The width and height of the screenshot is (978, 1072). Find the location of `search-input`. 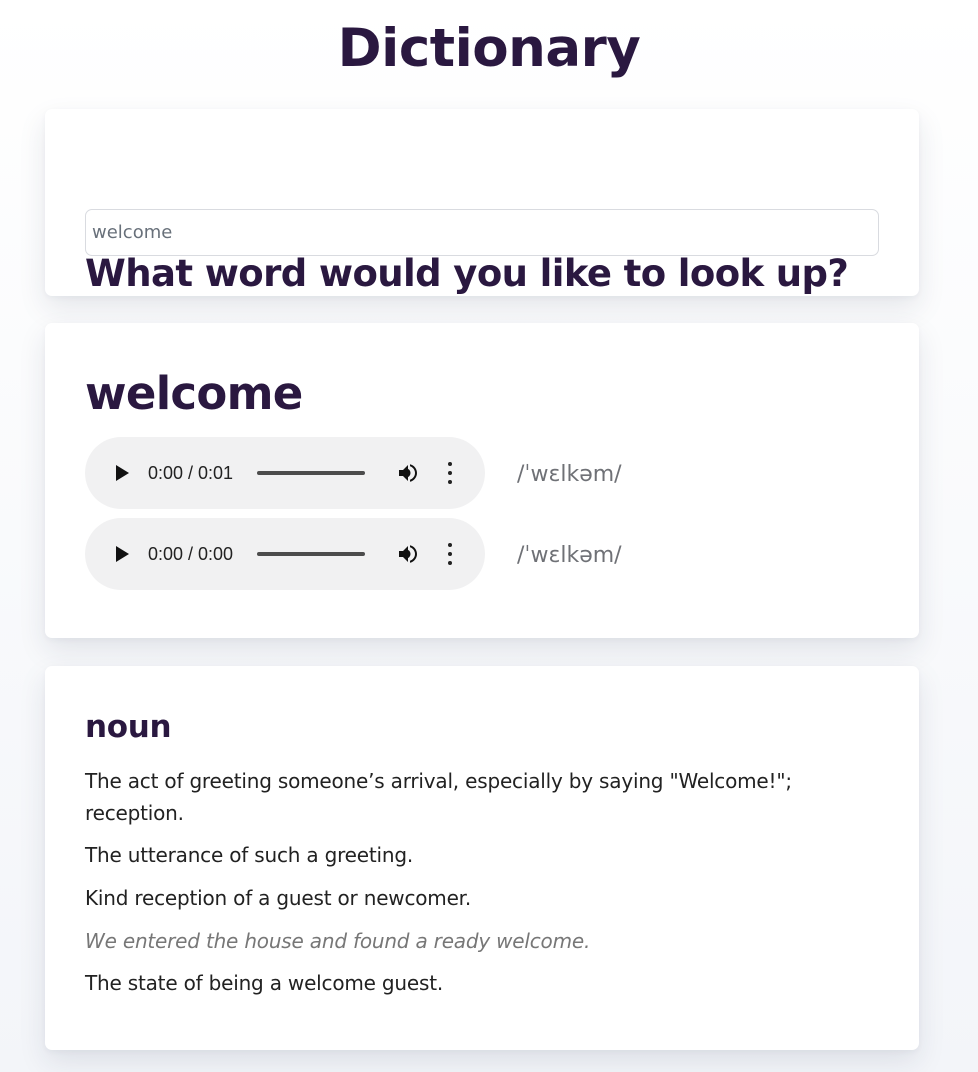

search-input is located at coordinates (482, 232).